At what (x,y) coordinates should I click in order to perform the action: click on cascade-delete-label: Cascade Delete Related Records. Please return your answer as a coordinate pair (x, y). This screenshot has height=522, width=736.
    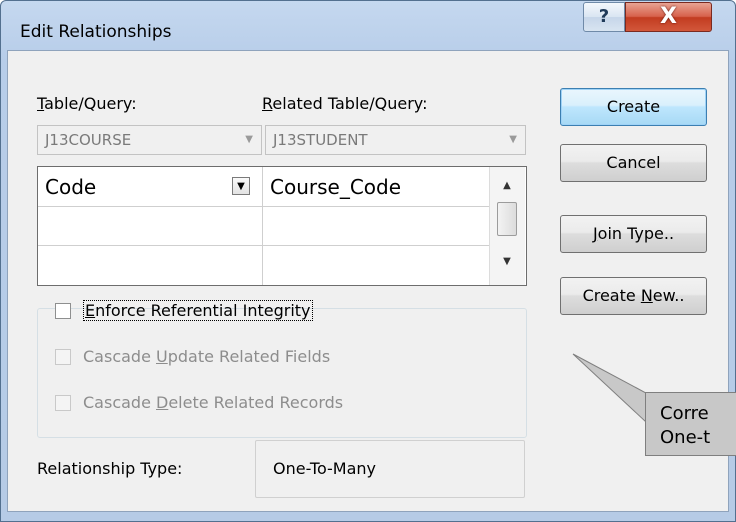
    Looking at the image, I should click on (213, 402).